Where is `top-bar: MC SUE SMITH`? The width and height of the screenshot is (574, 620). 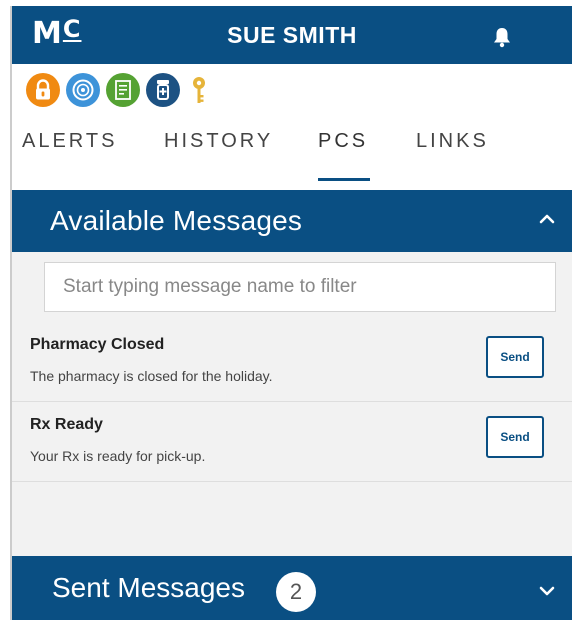 top-bar: MC SUE SMITH is located at coordinates (292, 35).